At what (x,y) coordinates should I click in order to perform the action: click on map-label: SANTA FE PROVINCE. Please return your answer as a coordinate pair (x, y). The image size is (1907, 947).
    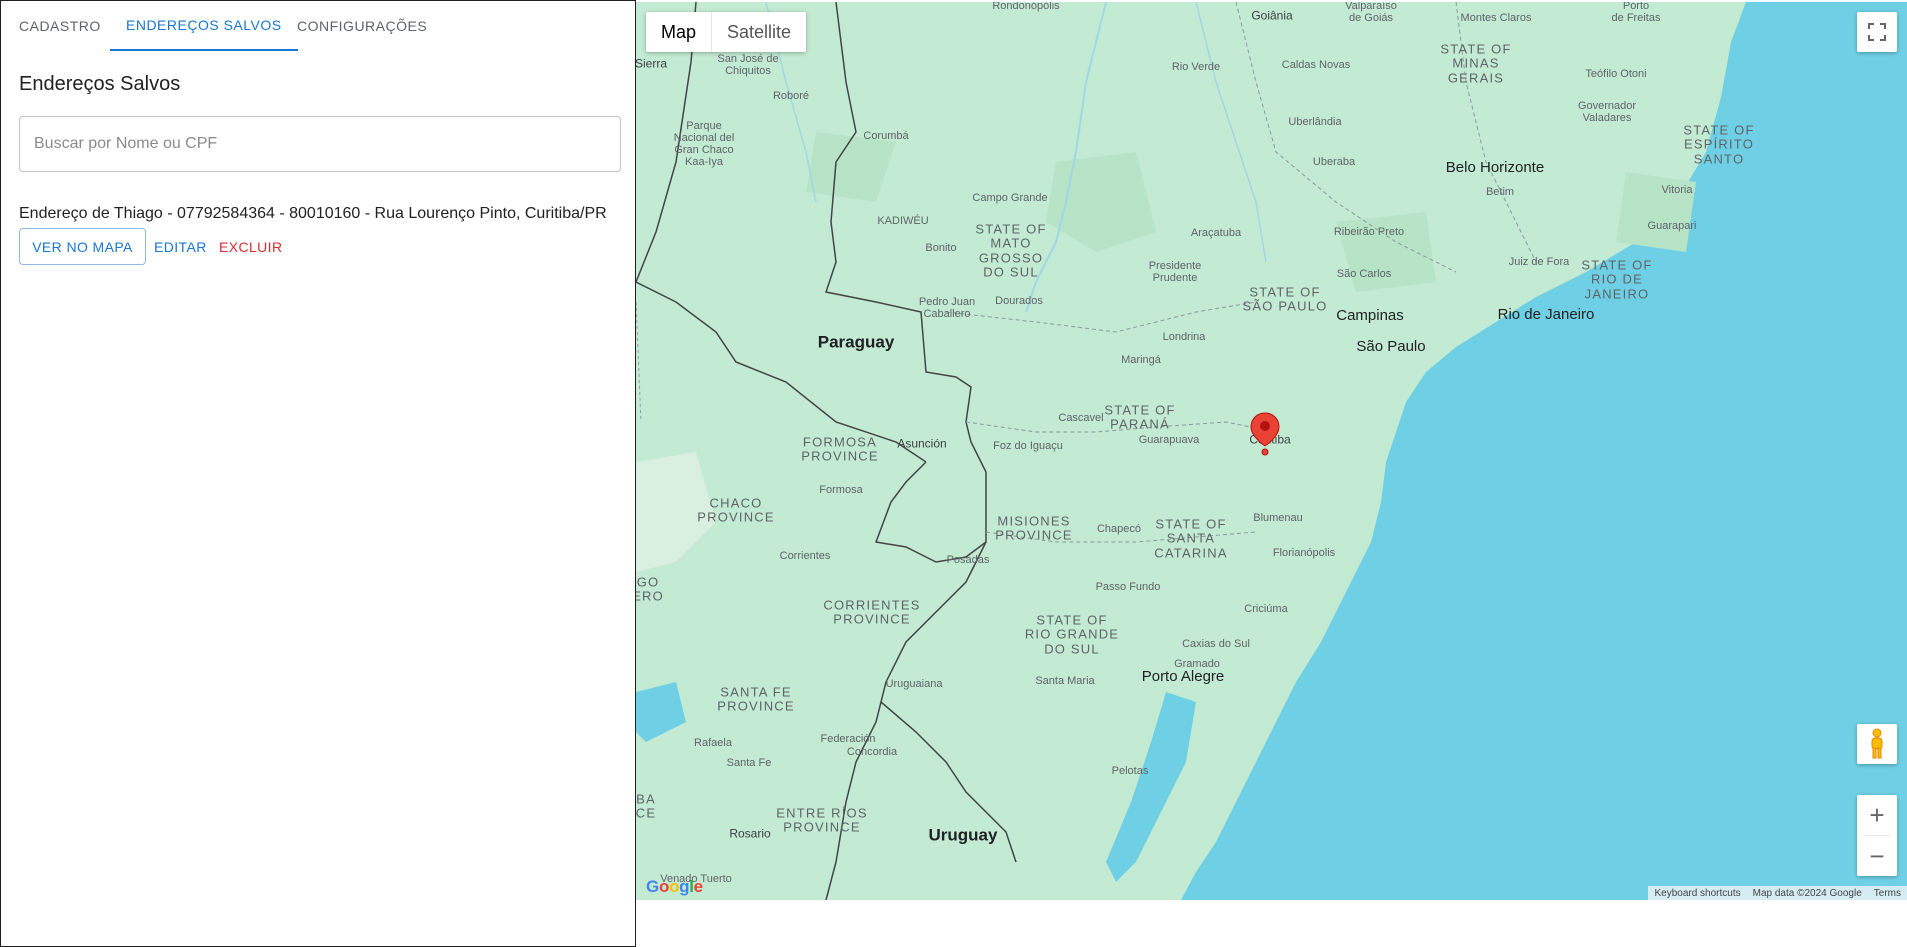
    Looking at the image, I should click on (756, 699).